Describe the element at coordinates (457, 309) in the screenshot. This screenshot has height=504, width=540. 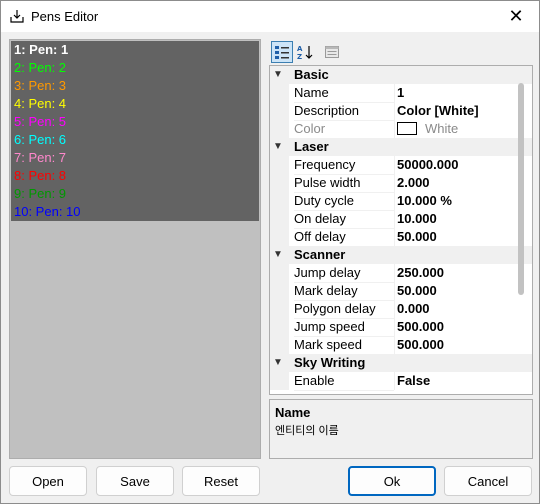
I see `property-value-polygon-delay: 0.000` at that location.